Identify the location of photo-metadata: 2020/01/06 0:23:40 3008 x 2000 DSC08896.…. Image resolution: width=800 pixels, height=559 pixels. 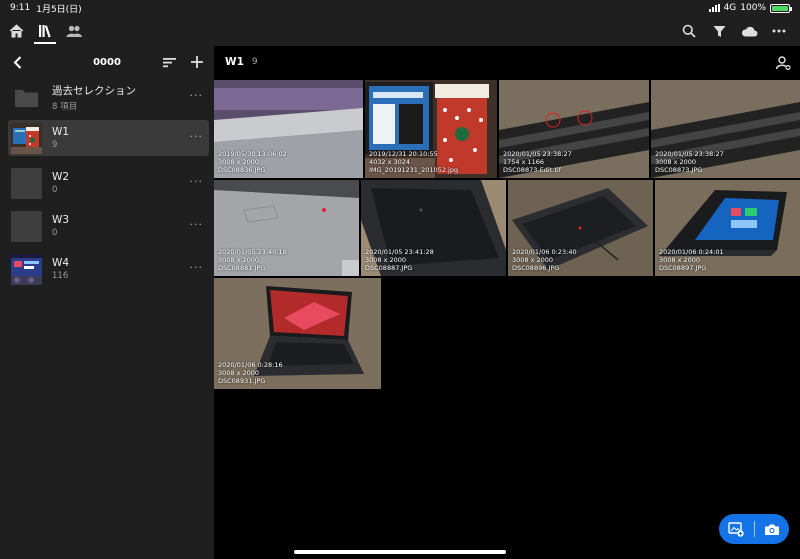
(544, 260).